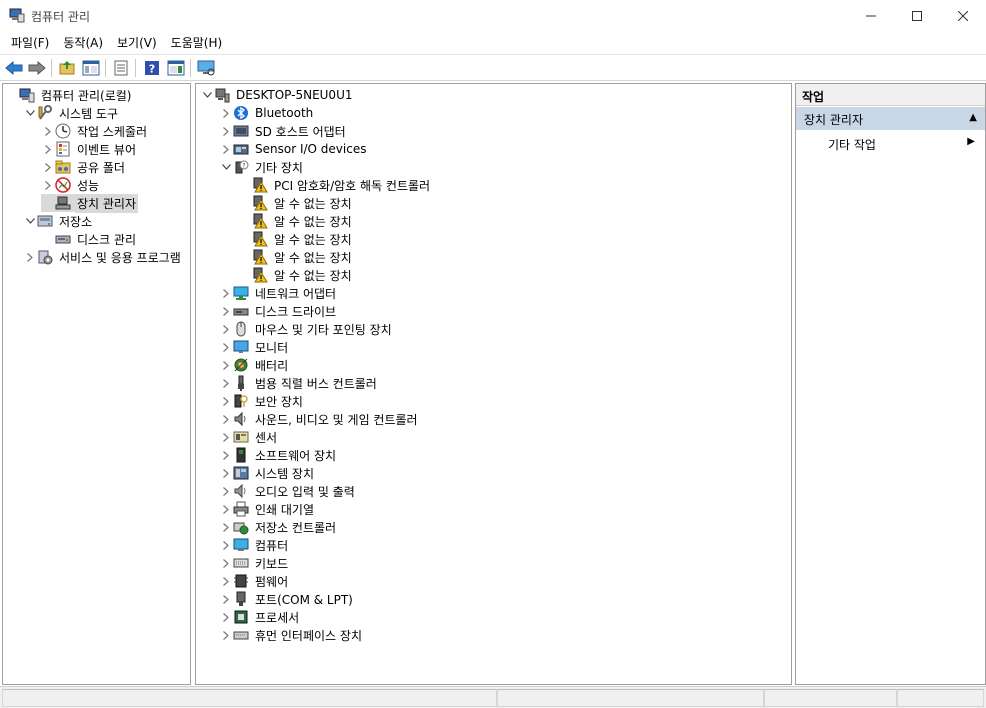 The image size is (986, 708). What do you see at coordinates (254, 365) in the screenshot?
I see `device-category-item: 배터리` at bounding box center [254, 365].